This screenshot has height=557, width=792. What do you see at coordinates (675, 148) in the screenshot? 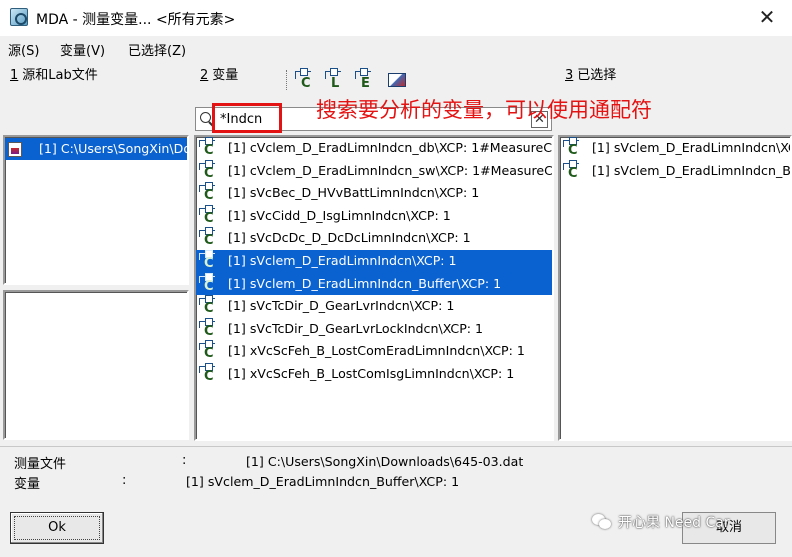
I see `list-item: C[1] sVclem_D_EradLimnIndcn\XCP: 1` at bounding box center [675, 148].